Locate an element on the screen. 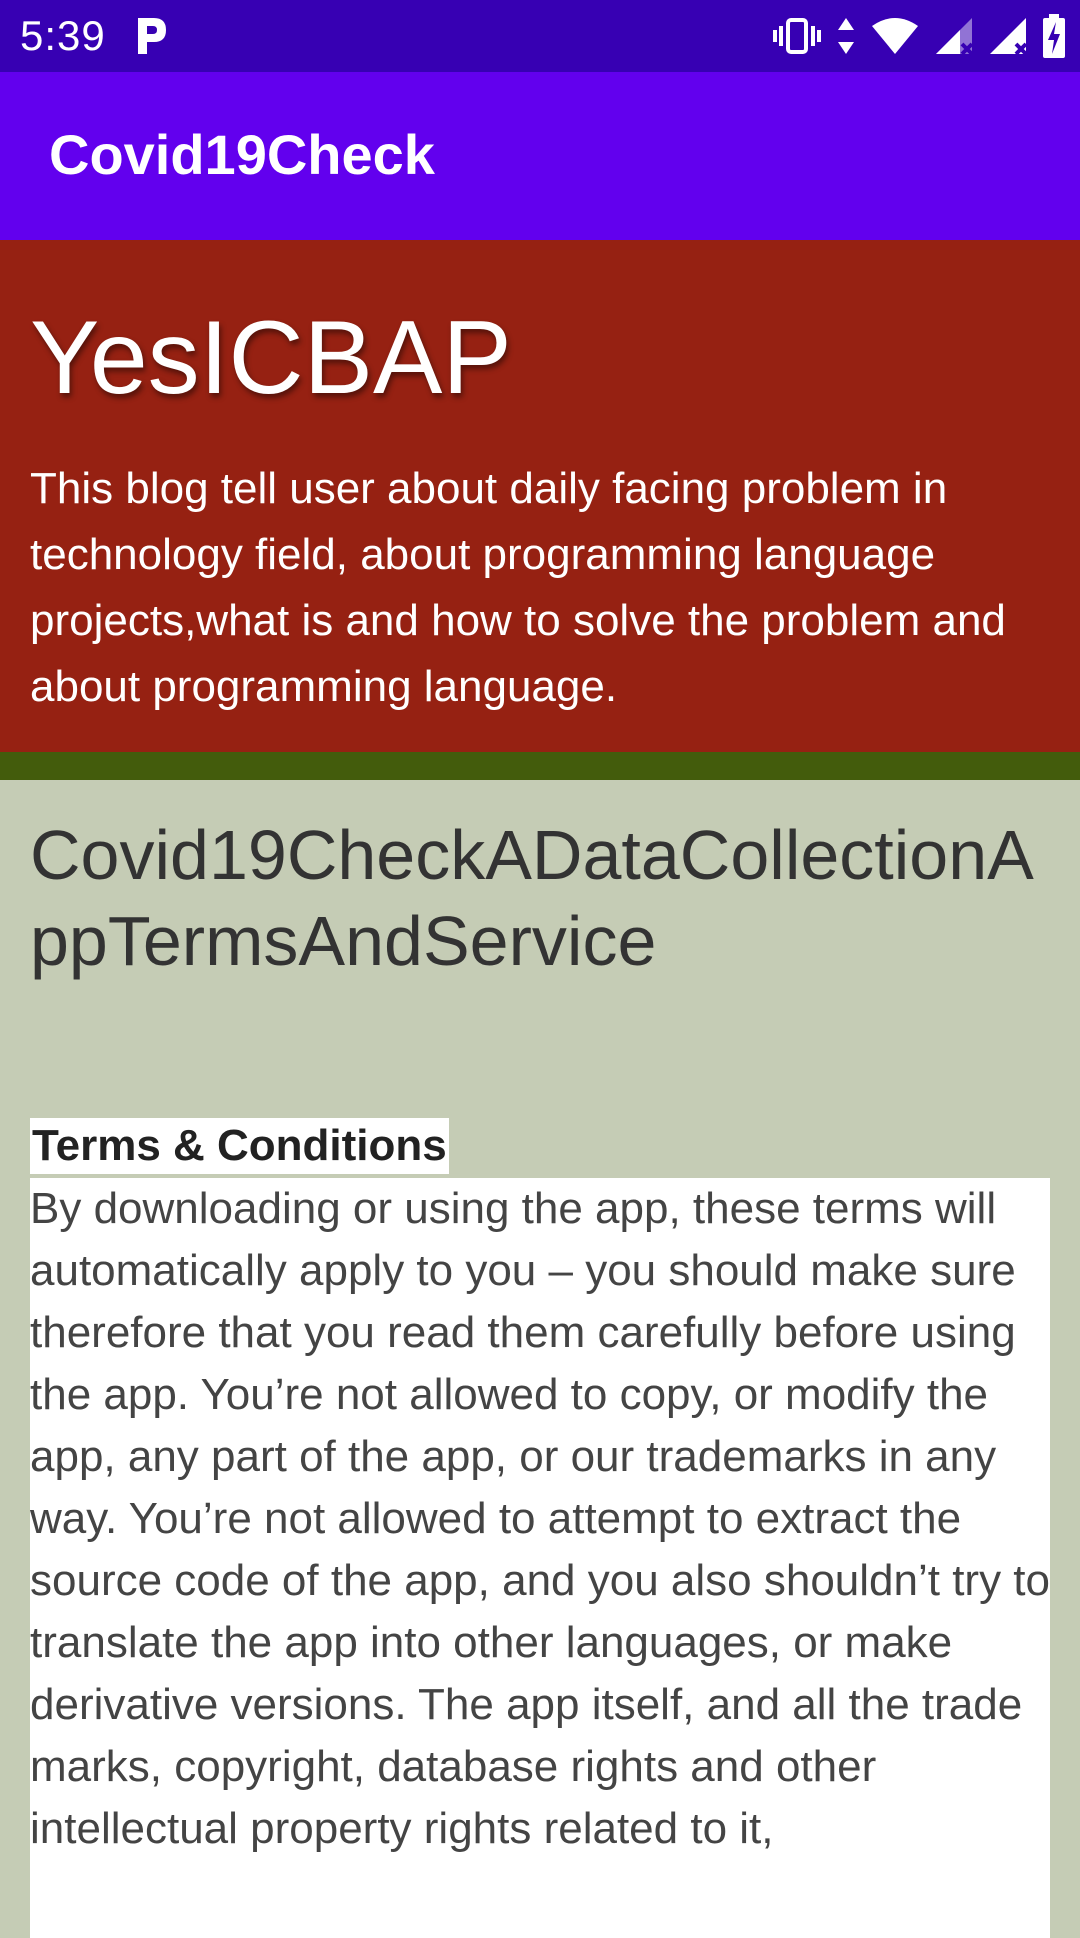 The width and height of the screenshot is (1080, 1938). status-bar: 5:39 is located at coordinates (540, 36).